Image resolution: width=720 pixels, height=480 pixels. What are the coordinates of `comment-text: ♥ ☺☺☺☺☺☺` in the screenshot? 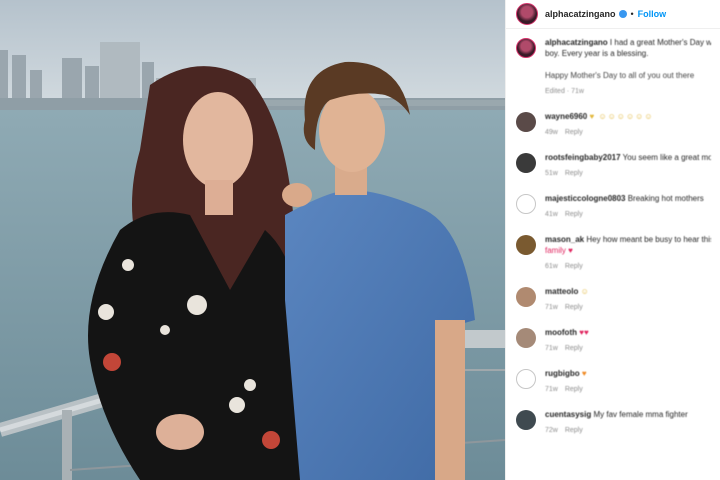 It's located at (621, 116).